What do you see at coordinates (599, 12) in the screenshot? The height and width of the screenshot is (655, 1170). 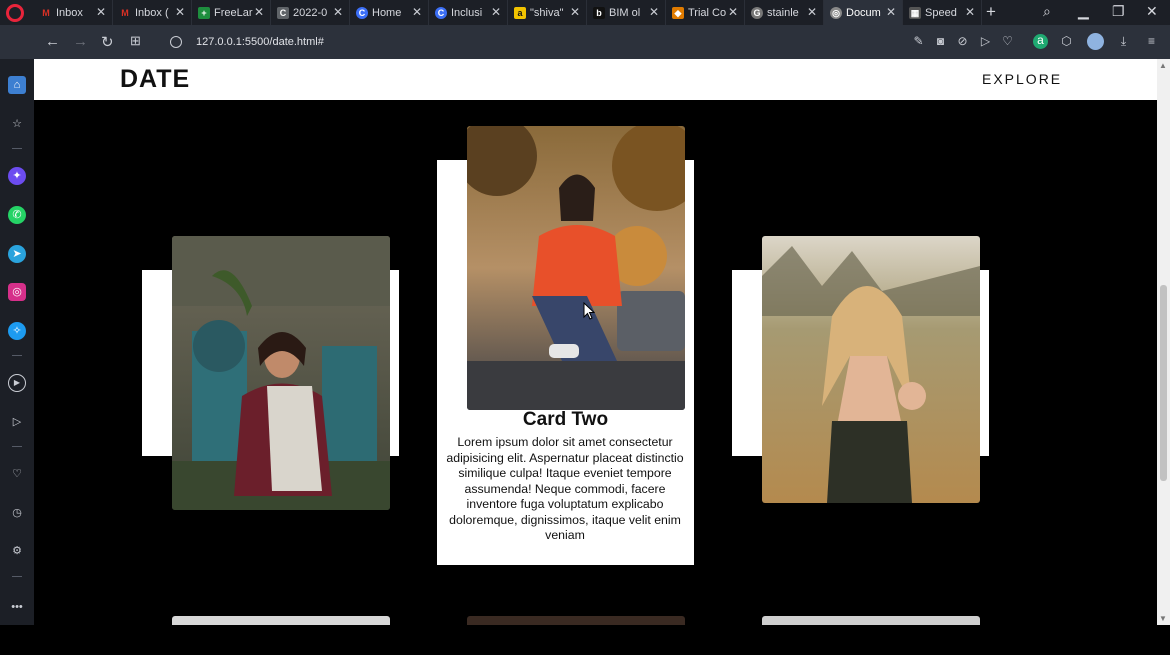 I see `bim-icon: b` at bounding box center [599, 12].